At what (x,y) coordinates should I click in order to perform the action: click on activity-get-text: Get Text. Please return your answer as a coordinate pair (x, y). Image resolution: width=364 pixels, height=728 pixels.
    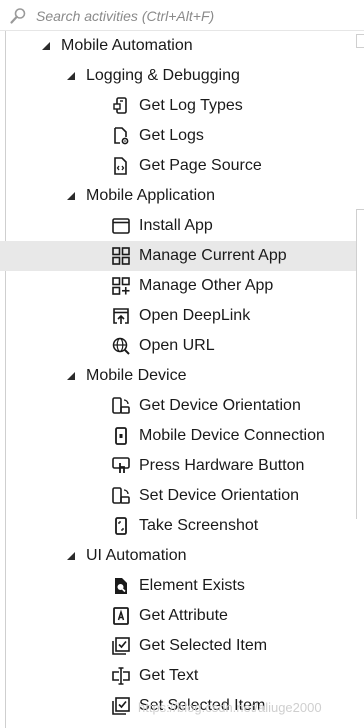
    Looking at the image, I should click on (178, 676).